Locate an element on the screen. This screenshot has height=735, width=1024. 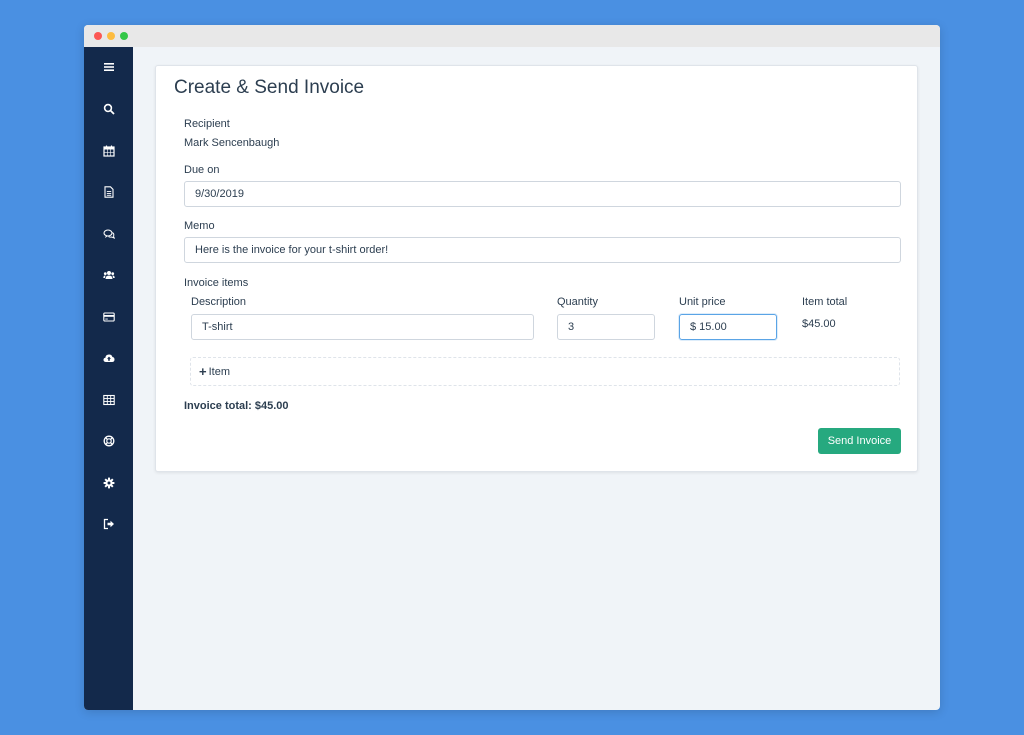
sidebar-item-table is located at coordinates (108, 400).